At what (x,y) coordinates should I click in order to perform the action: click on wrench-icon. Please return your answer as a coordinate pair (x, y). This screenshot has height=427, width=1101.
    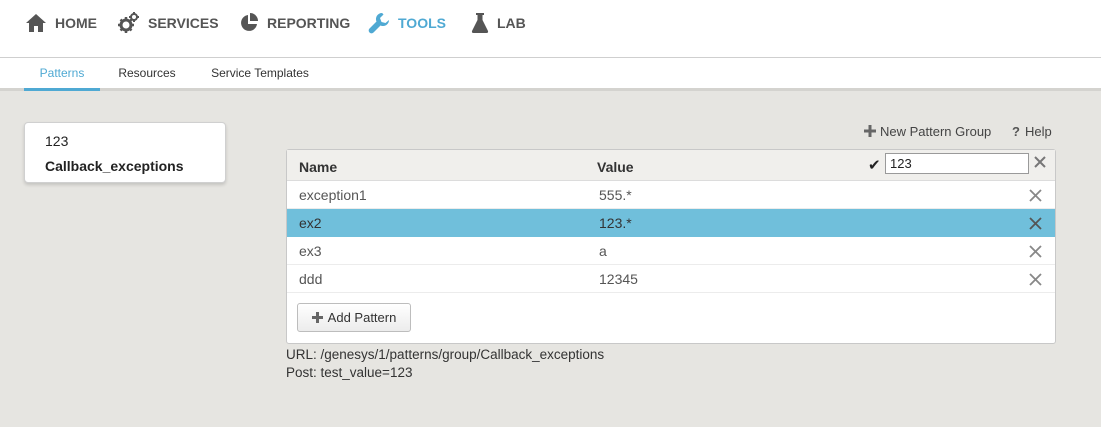
    Looking at the image, I should click on (379, 23).